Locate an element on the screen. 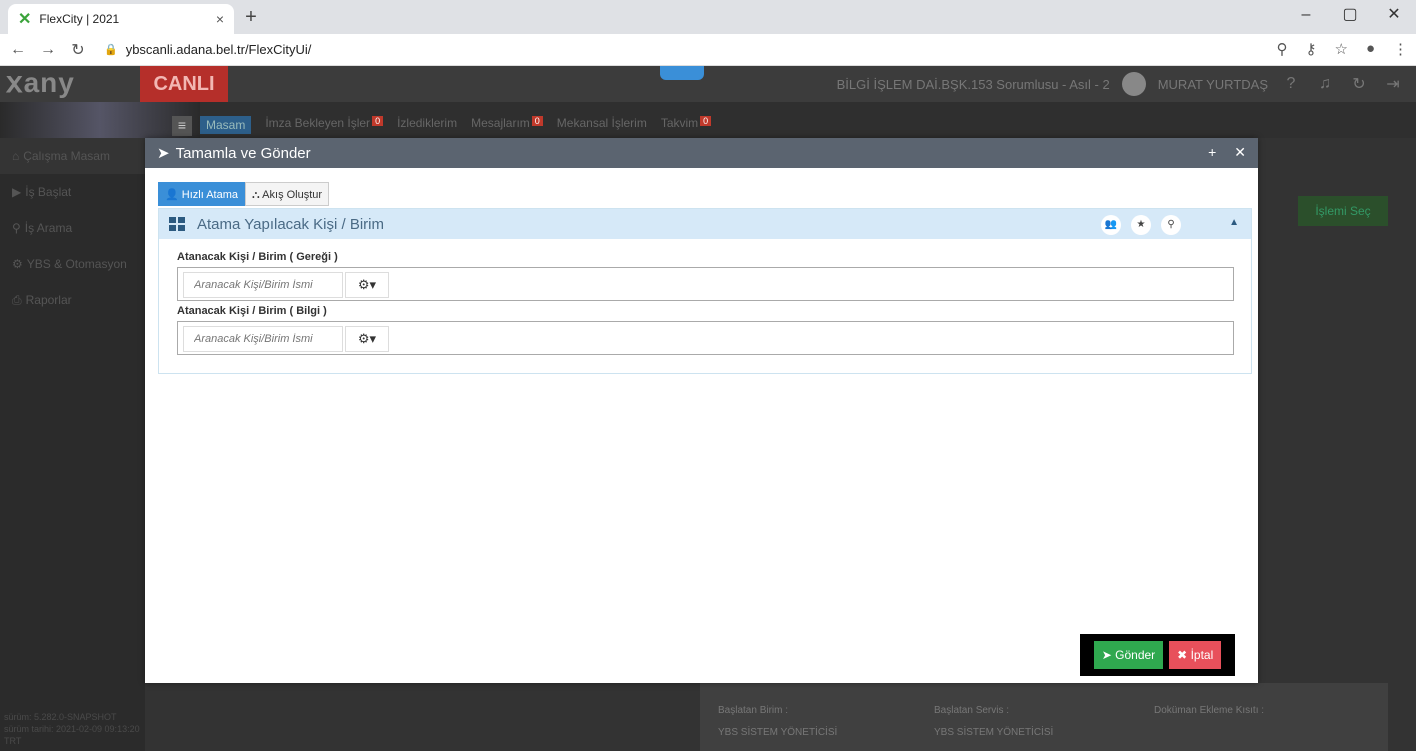 The width and height of the screenshot is (1416, 751). browser-tab: ✕ FlexCity | 2021 × is located at coordinates (121, 19).